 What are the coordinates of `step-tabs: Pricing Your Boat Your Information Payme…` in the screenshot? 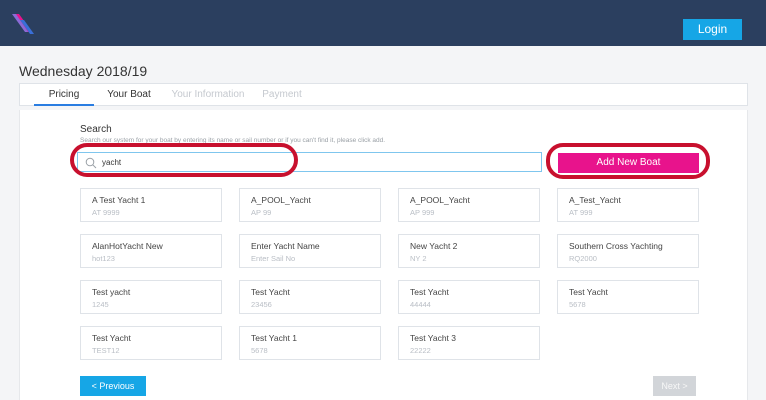 It's located at (383, 94).